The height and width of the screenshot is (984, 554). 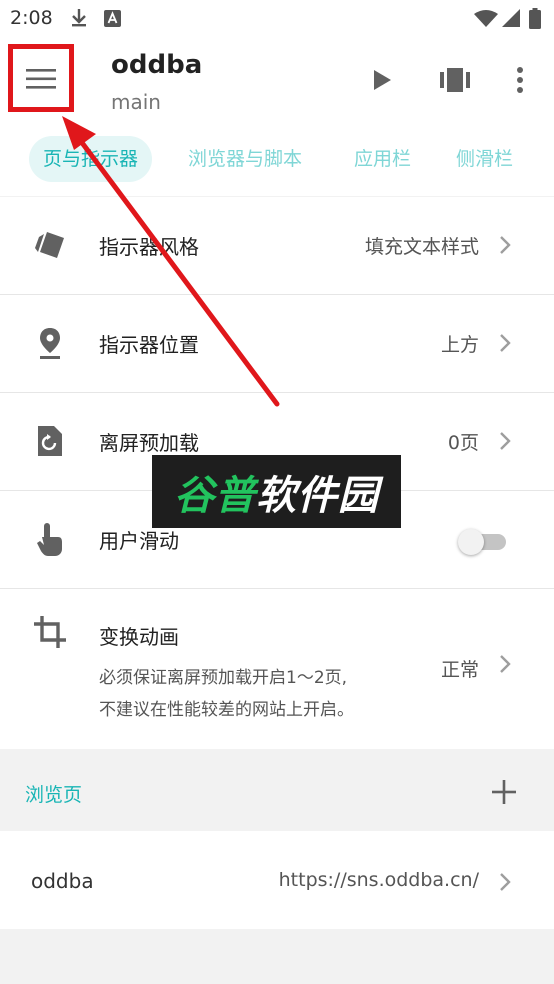 I want to click on more-vert-icon, so click(x=520, y=80).